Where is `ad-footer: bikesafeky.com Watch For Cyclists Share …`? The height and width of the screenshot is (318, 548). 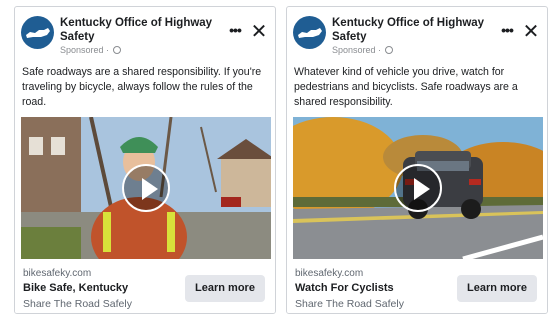 ad-footer: bikesafeky.com Watch For Cyclists Share … is located at coordinates (417, 287).